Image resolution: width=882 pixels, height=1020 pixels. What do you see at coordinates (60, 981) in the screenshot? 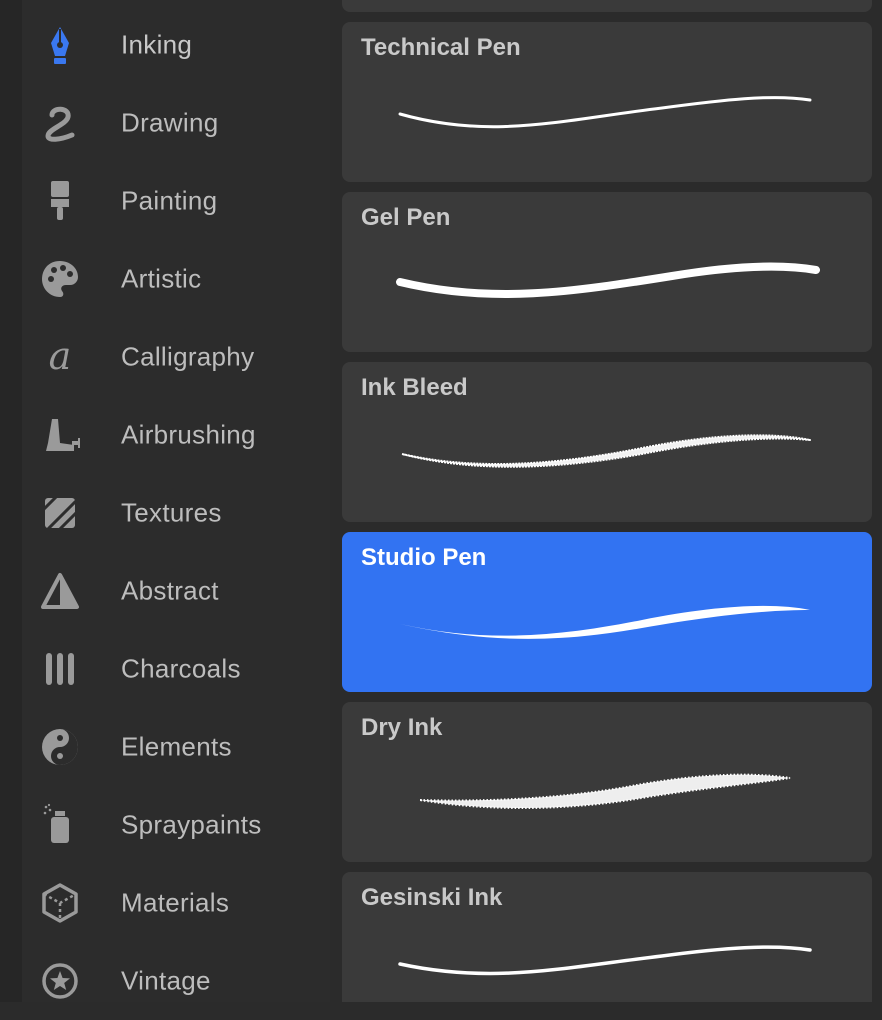
I see `star-circle-icon` at bounding box center [60, 981].